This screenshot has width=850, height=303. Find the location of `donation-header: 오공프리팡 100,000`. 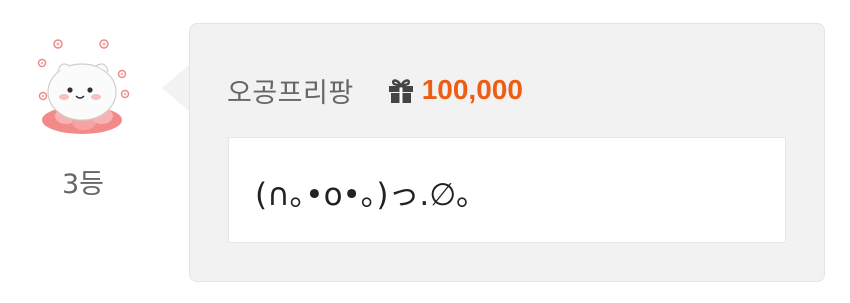

donation-header: 오공프리팡 100,000 is located at coordinates (375, 90).